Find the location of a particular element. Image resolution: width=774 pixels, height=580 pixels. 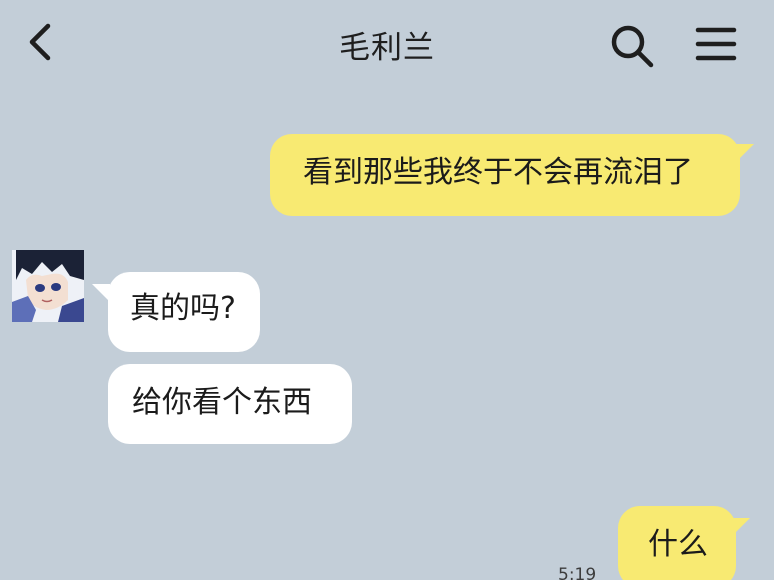

message-text: 看到那些我终于不会再流泪了 is located at coordinates (498, 172).